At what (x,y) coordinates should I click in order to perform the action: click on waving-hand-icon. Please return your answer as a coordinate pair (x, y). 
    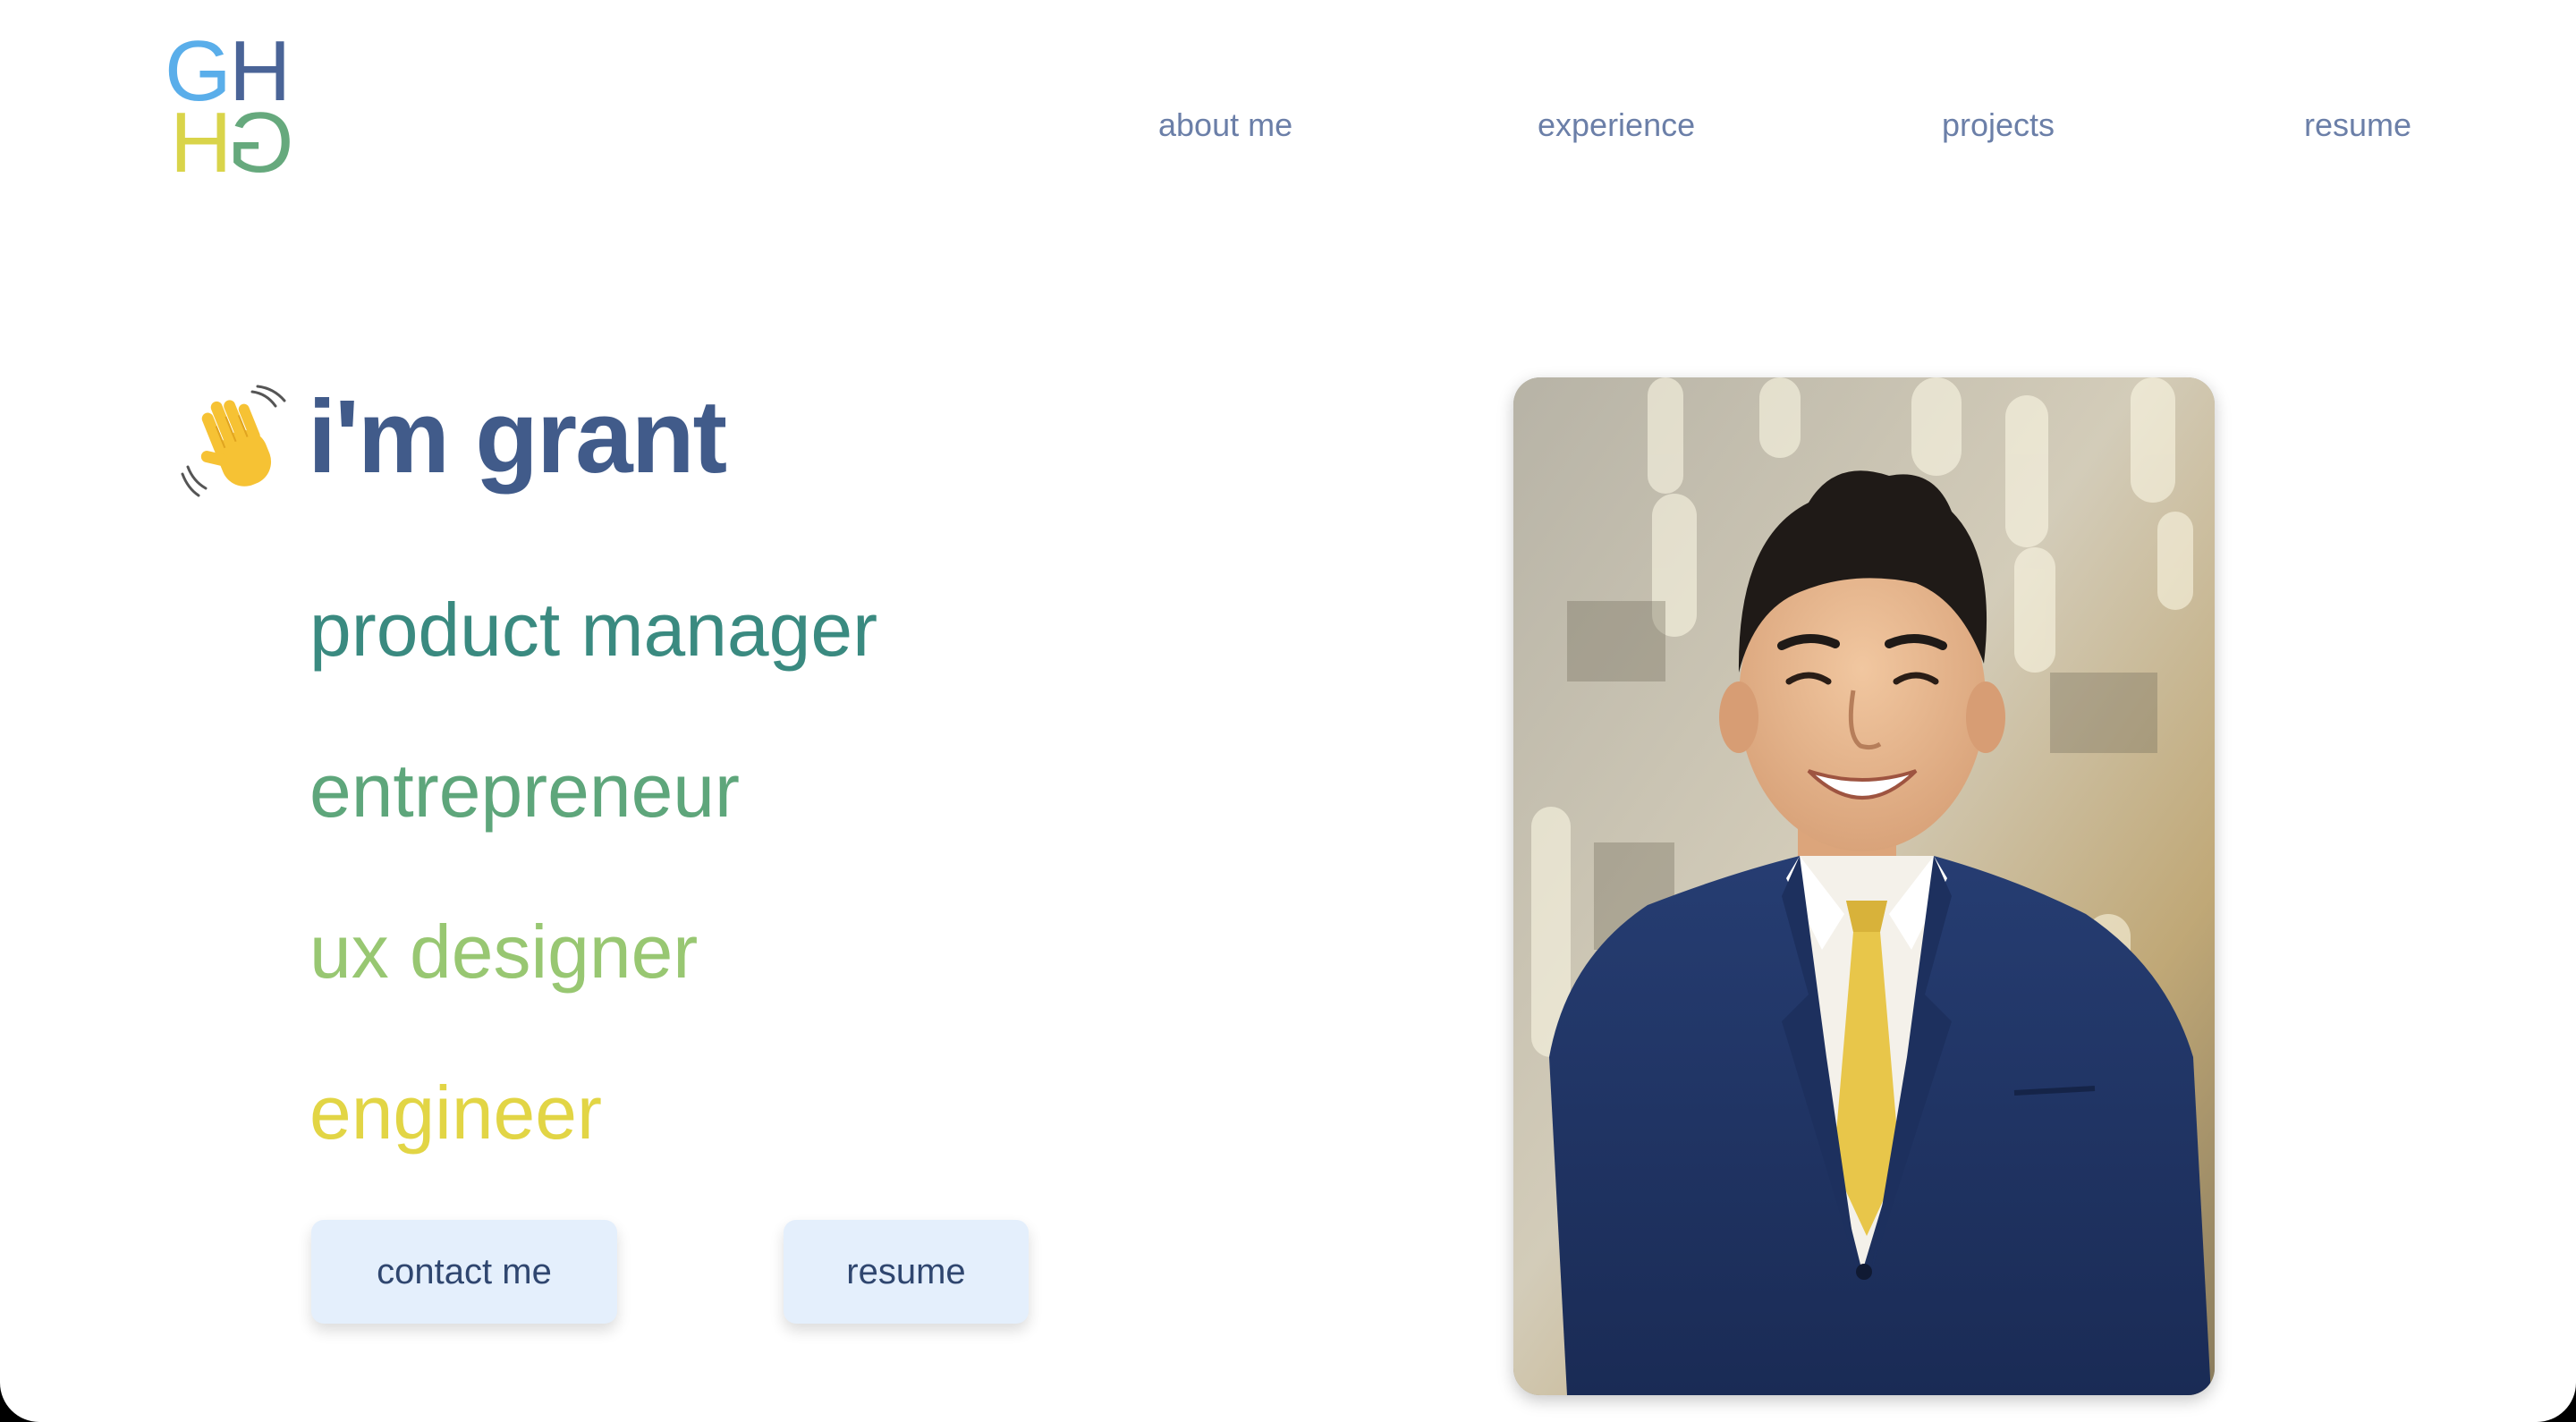
    Looking at the image, I should click on (233, 441).